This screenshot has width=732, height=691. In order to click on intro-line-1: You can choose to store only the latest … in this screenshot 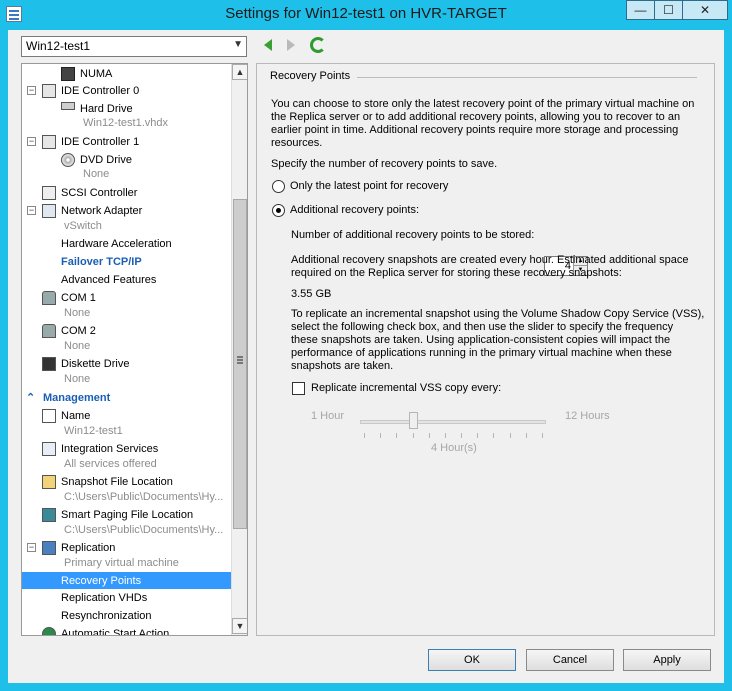, I will do `click(483, 104)`.